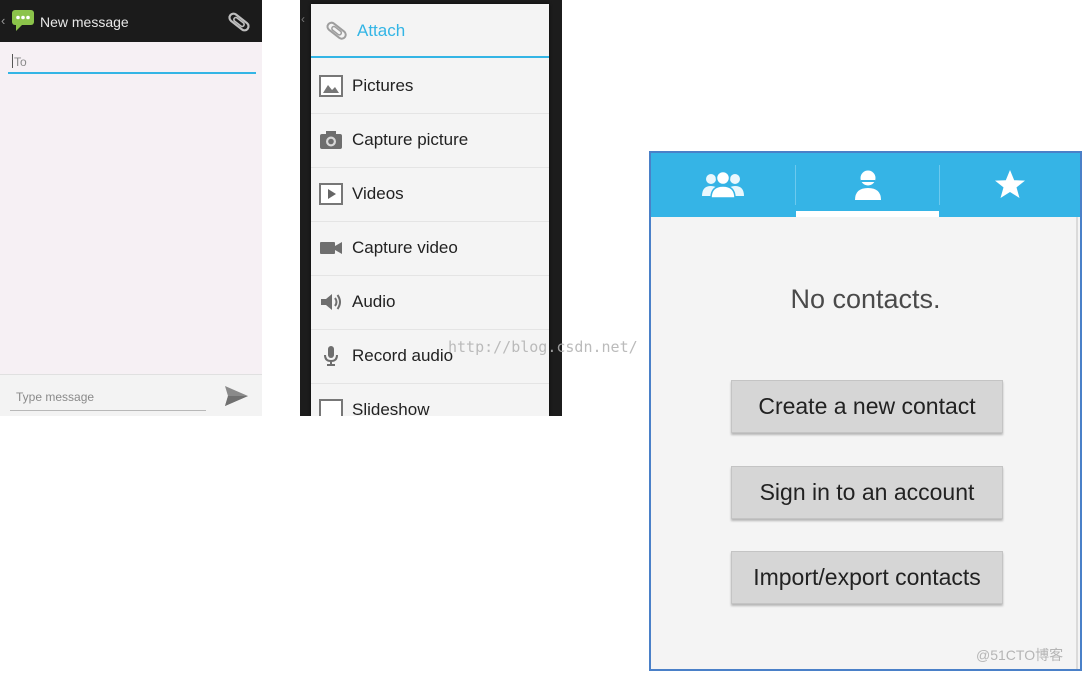 The width and height of the screenshot is (1086, 673). Describe the element at coordinates (132, 62) in the screenshot. I see `recipient-field: To` at that location.